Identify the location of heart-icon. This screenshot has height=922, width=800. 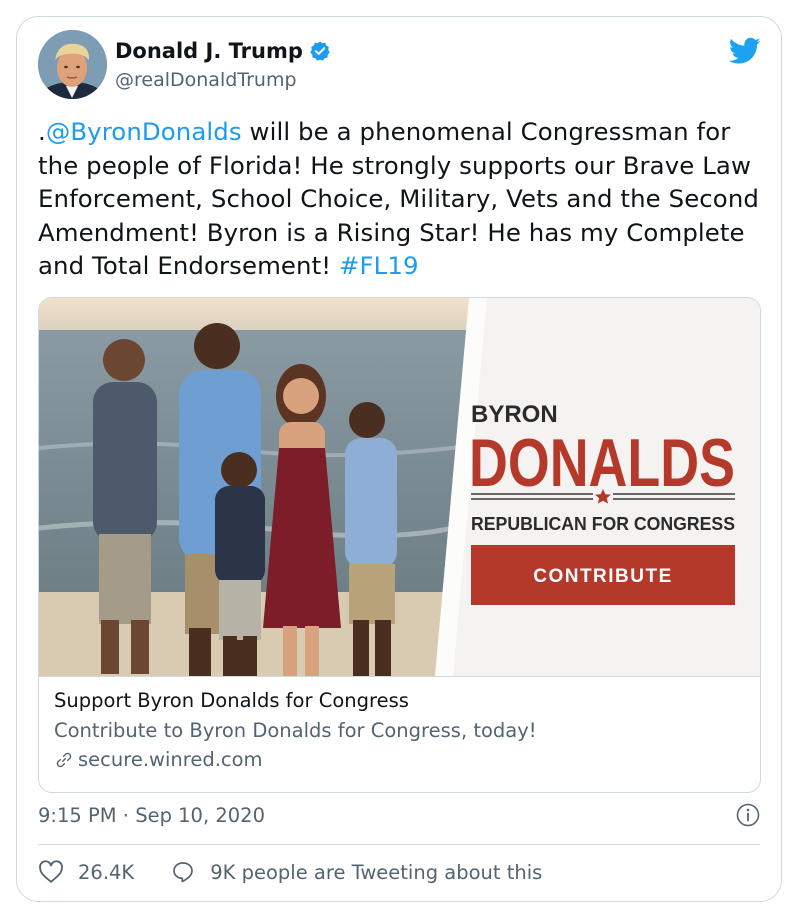
(51, 872).